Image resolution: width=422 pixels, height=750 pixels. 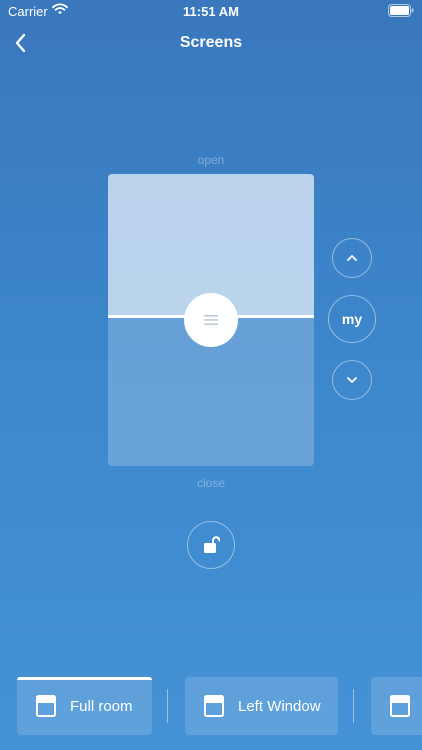 I want to click on page-title: Screens, so click(x=211, y=42).